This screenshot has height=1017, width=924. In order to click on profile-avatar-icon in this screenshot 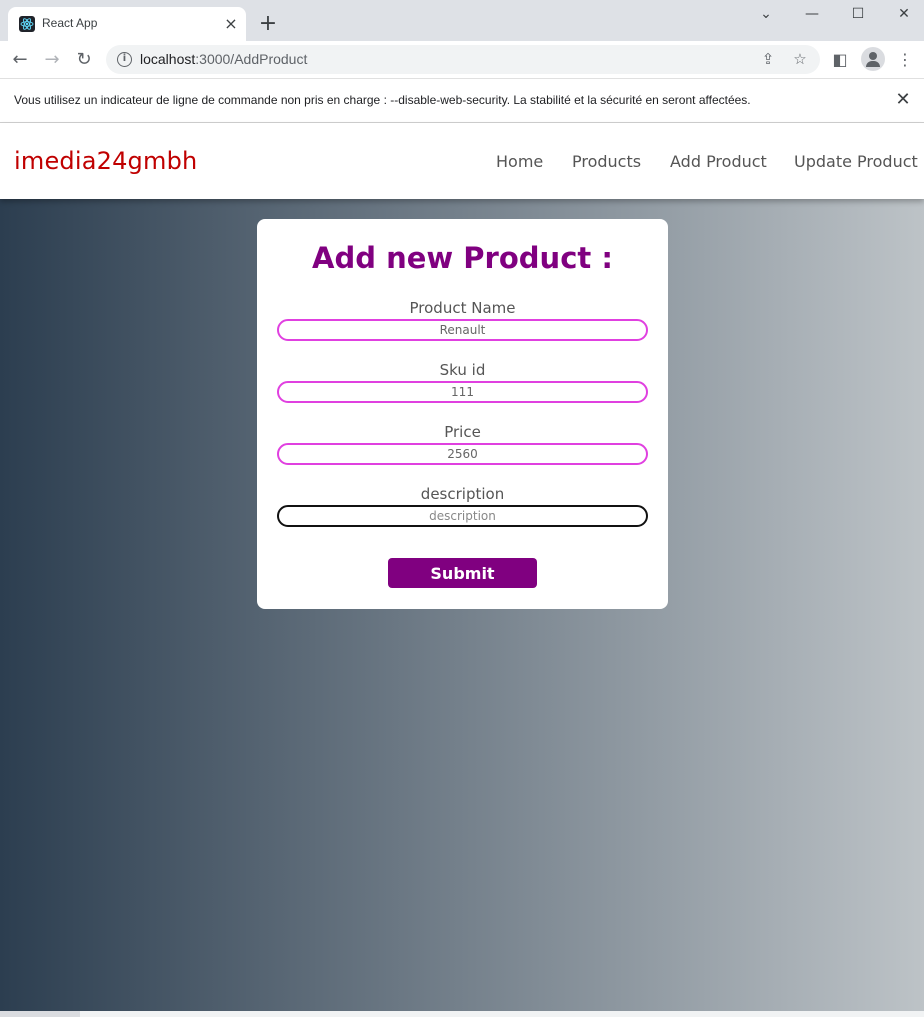, I will do `click(873, 59)`.